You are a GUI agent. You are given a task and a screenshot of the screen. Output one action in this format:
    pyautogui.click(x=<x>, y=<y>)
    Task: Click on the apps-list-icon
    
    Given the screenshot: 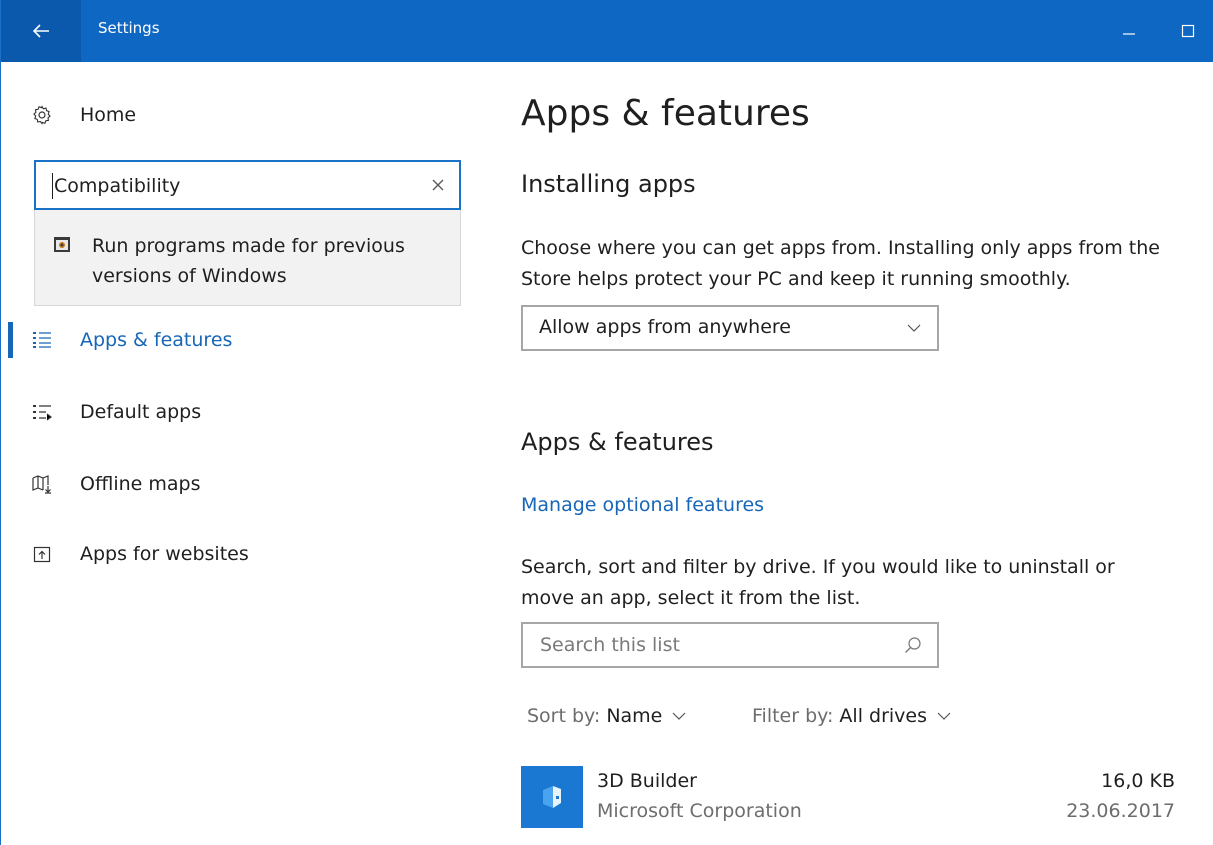 What is the action you would take?
    pyautogui.click(x=42, y=340)
    